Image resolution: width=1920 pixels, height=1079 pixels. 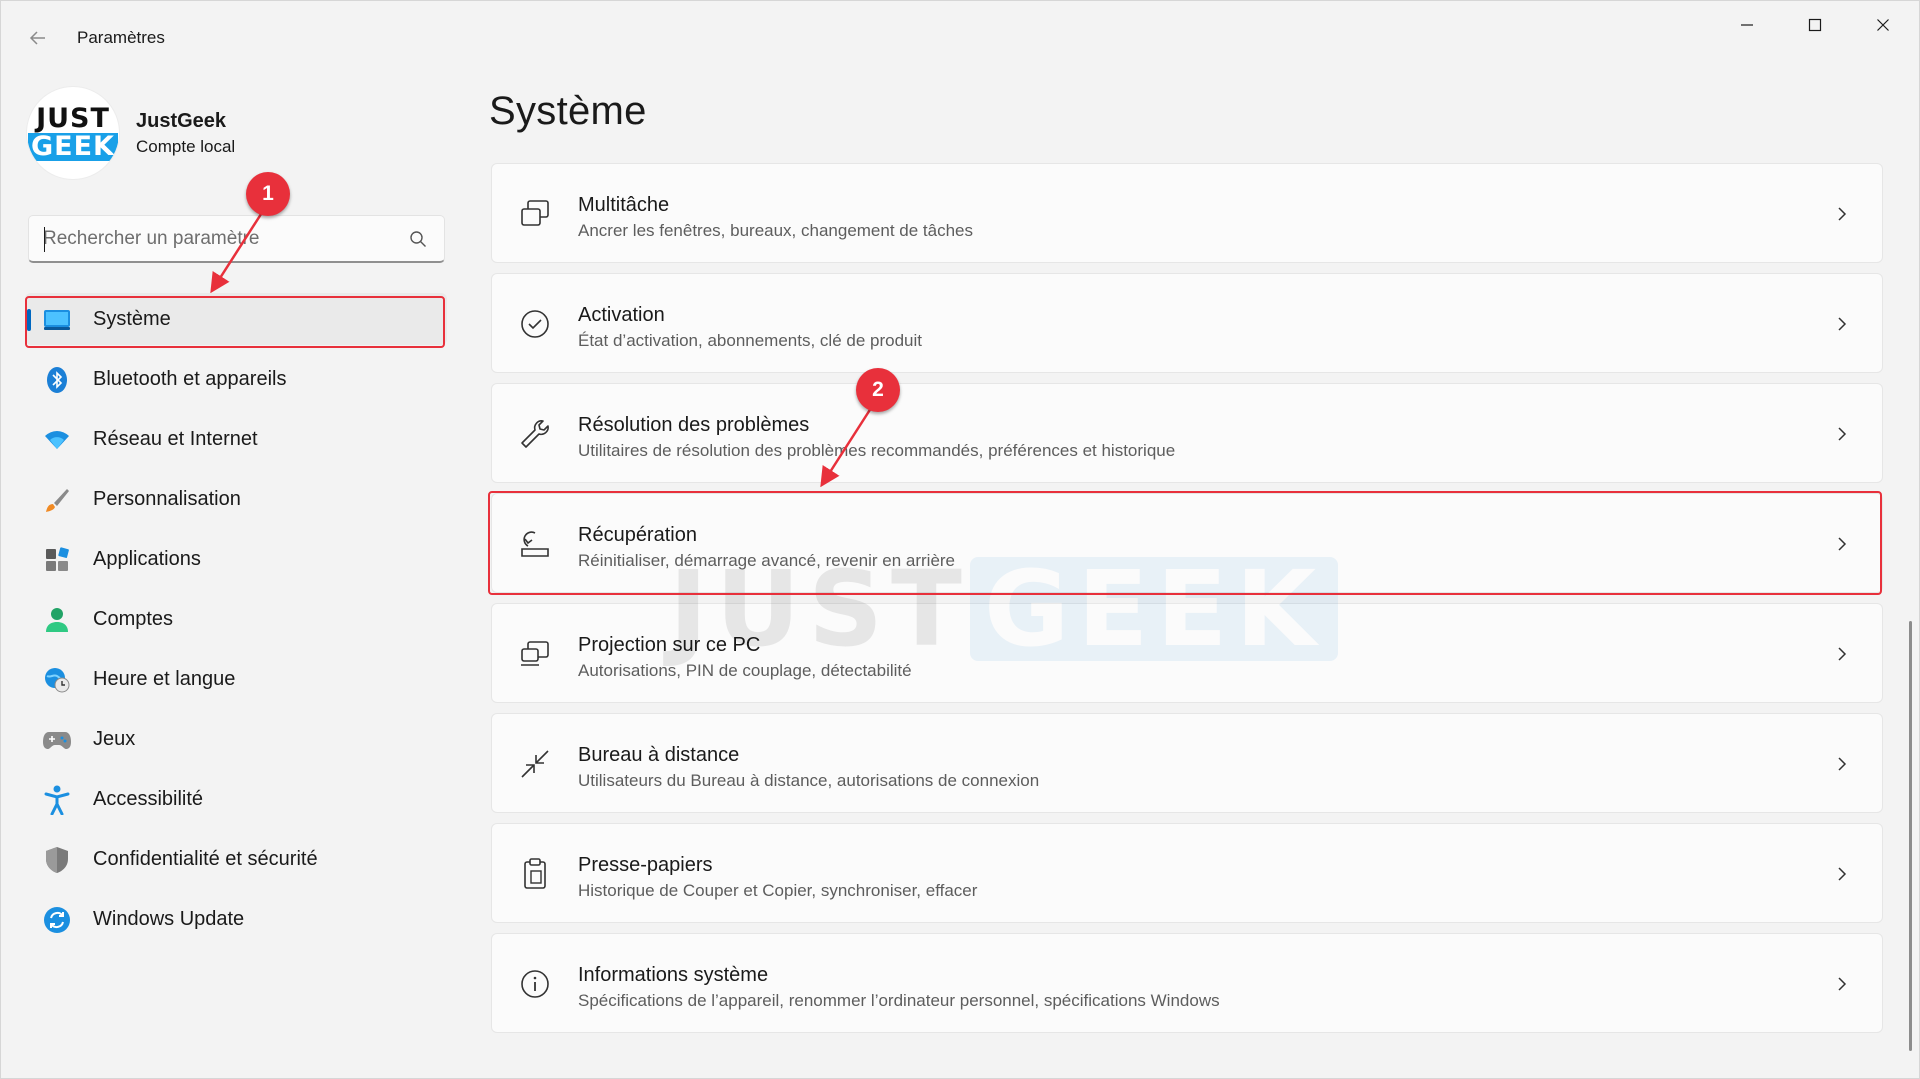 I want to click on sidebar-item-systeme: Système, so click(x=236, y=319).